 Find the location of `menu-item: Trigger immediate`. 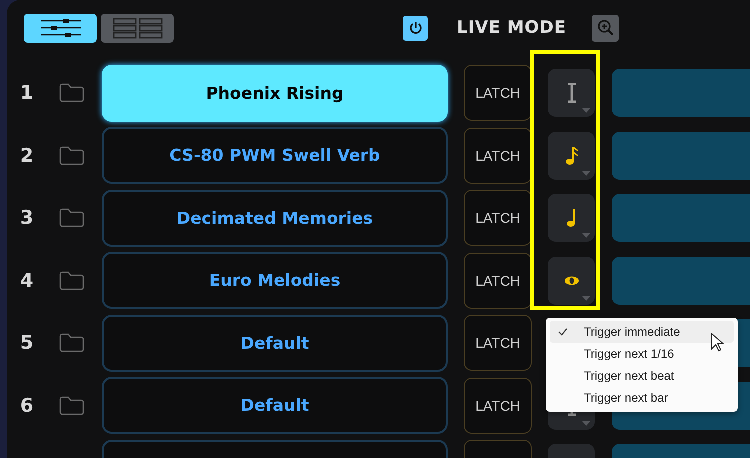

menu-item: Trigger immediate is located at coordinates (642, 332).